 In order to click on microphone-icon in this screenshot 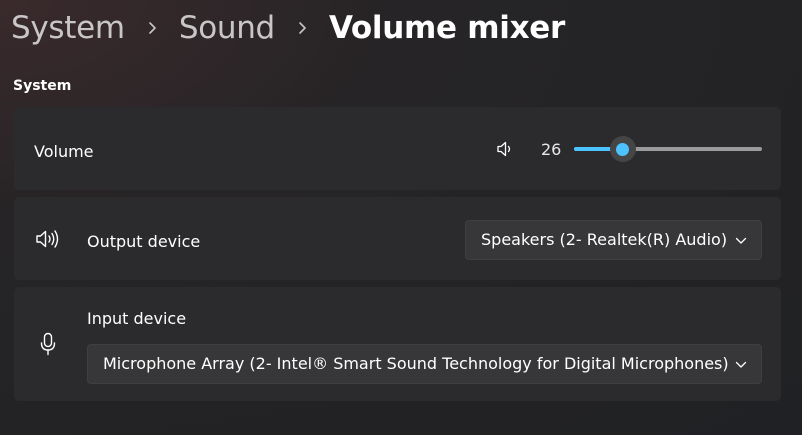, I will do `click(48, 344)`.